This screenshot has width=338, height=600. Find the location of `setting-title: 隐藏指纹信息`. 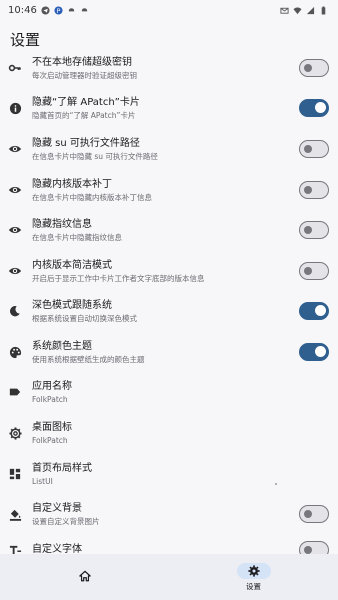

setting-title: 隐藏指纹信息 is located at coordinates (62, 224).